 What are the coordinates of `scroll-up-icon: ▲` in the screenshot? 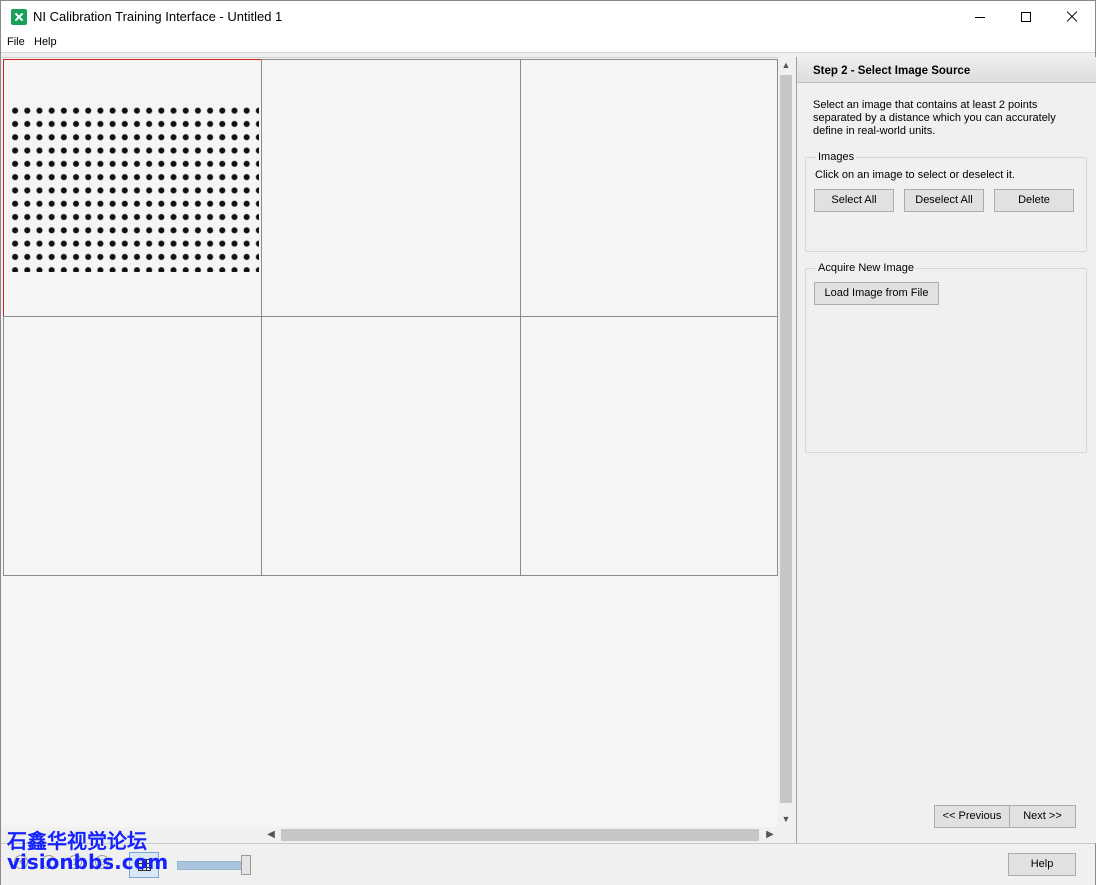 It's located at (786, 65).